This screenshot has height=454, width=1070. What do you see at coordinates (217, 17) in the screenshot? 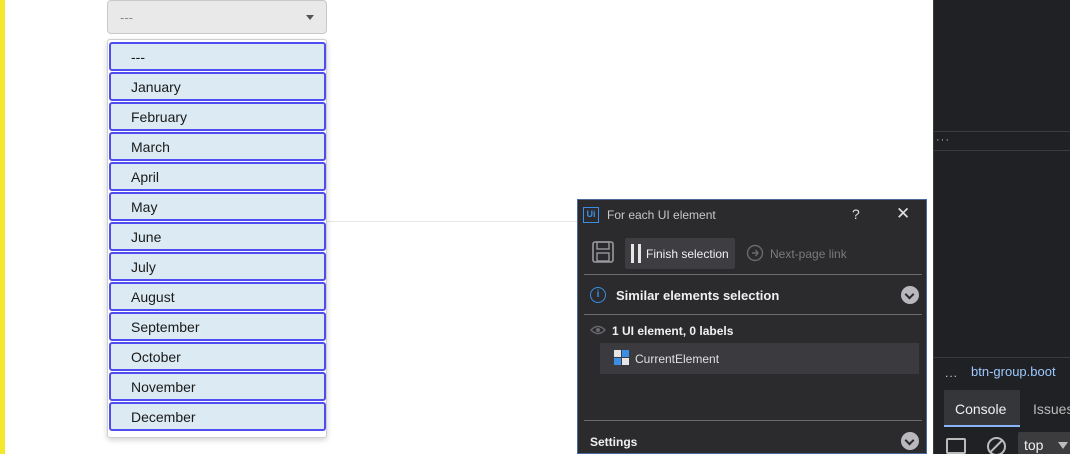
I see `month-select: ---` at bounding box center [217, 17].